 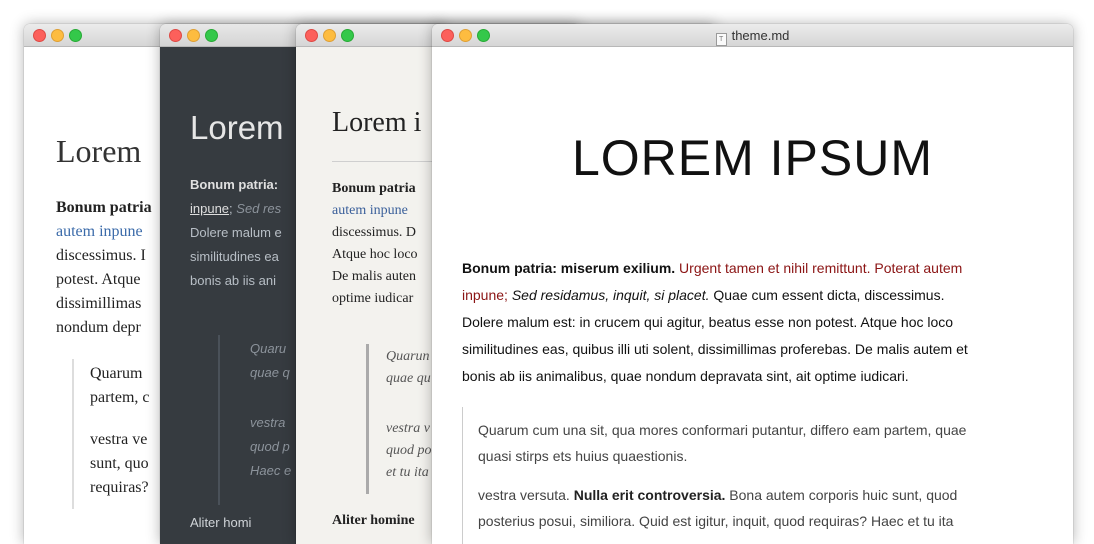 I want to click on paragraph-line: Bonum patria:, so click(x=234, y=184).